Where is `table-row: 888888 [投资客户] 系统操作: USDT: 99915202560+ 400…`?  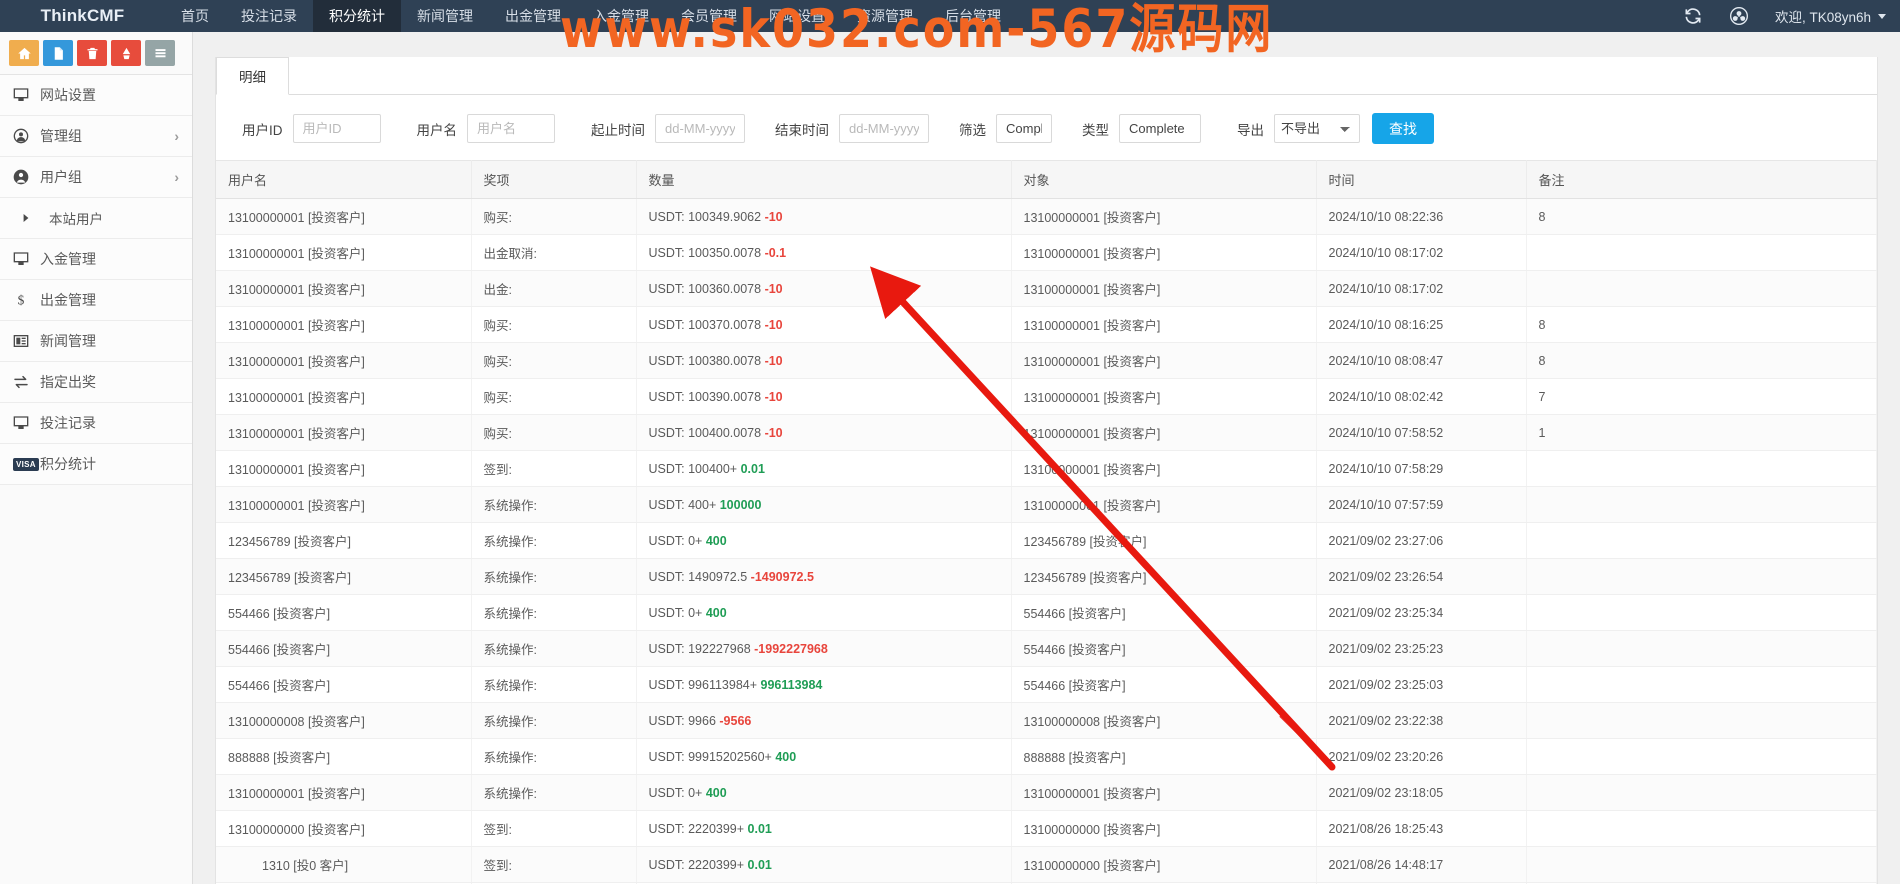
table-row: 888888 [投资客户] 系统操作: USDT: 99915202560+ 400… is located at coordinates (1046, 756).